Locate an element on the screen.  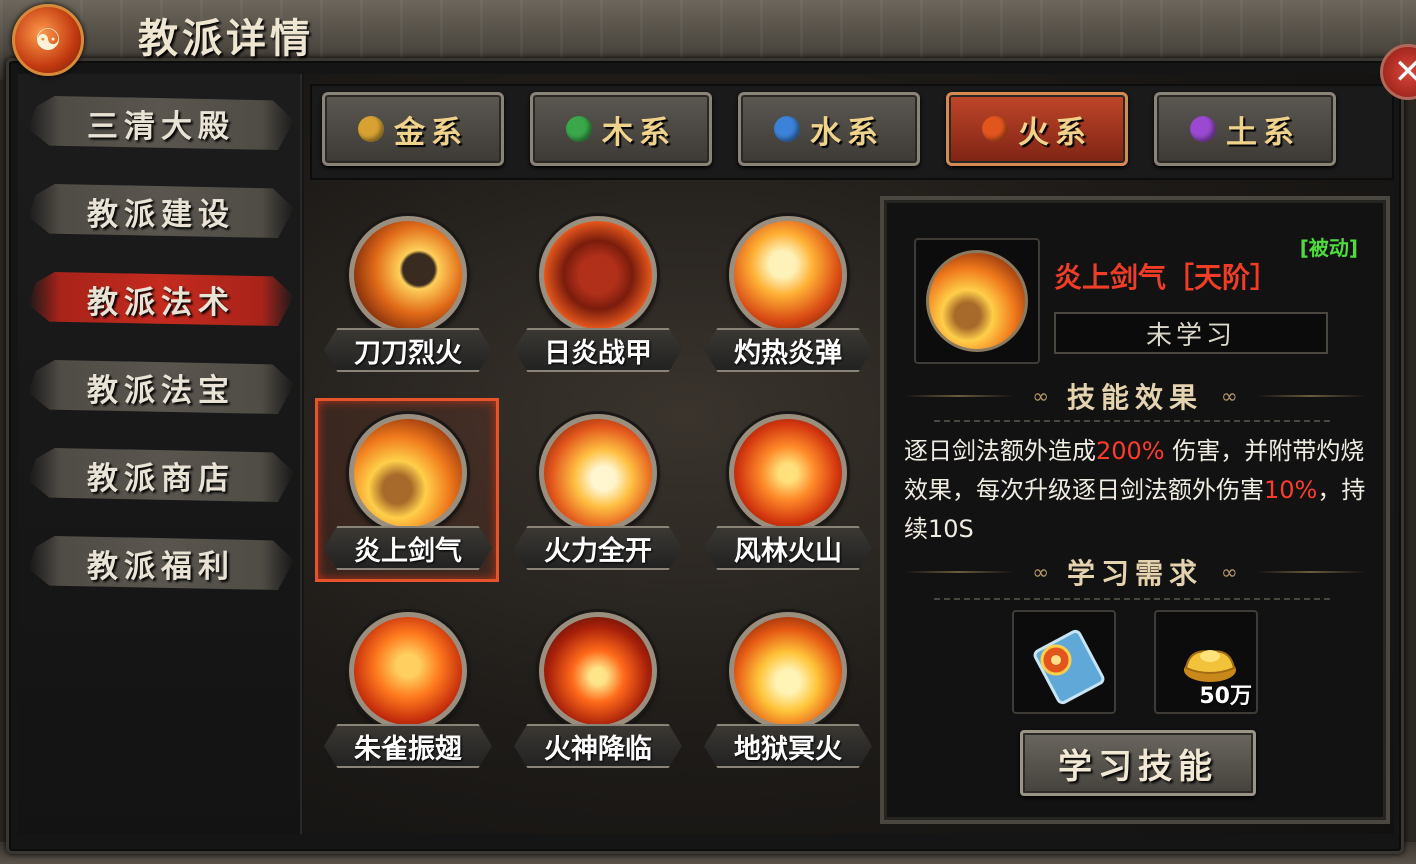
window-title: 教派详情 is located at coordinates (226, 38).